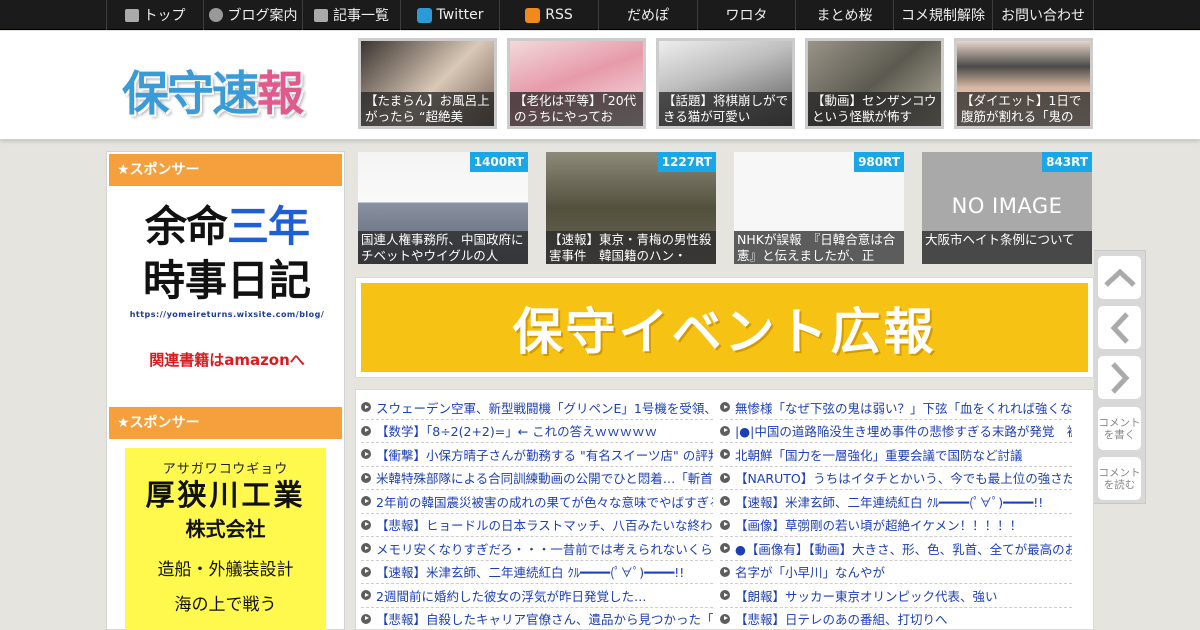 The height and width of the screenshot is (630, 1200). Describe the element at coordinates (190, 94) in the screenshot. I see `logo-text-main: 保守速` at that location.